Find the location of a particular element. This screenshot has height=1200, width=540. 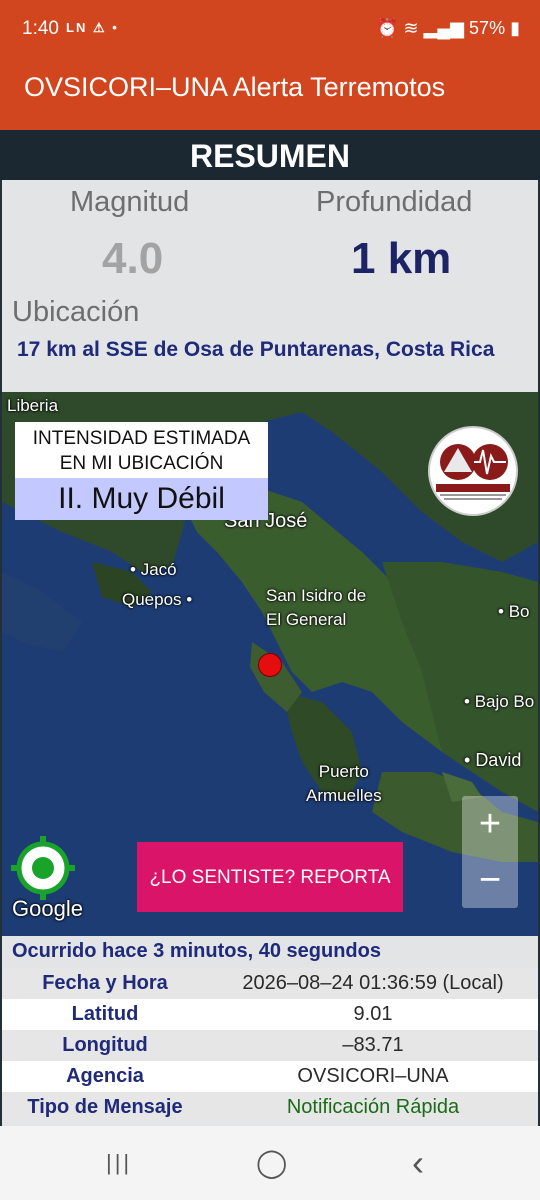

status-time: 1:40 is located at coordinates (40, 28).